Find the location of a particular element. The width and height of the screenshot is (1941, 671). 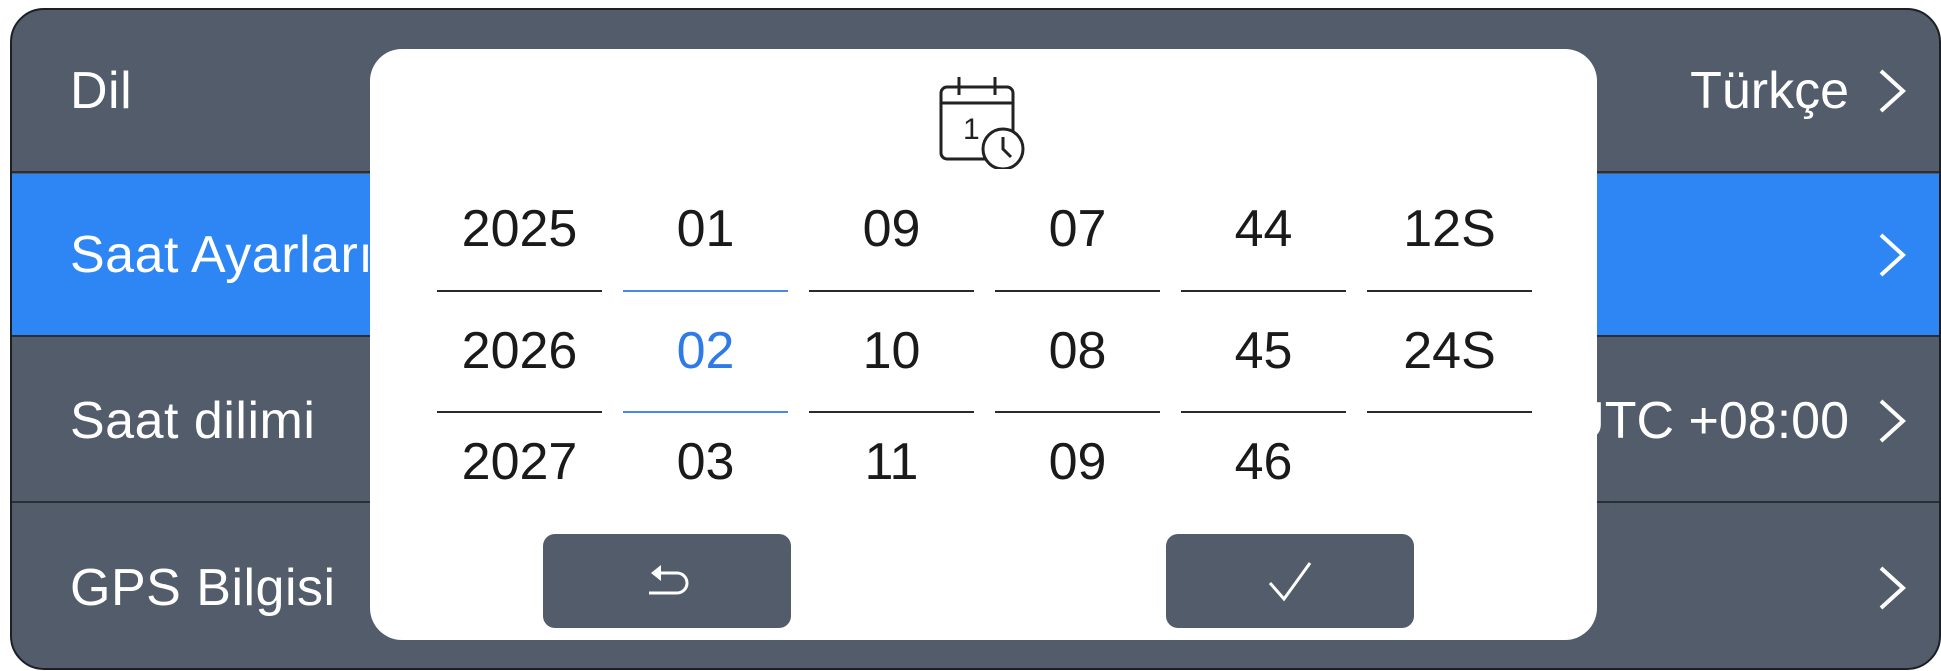

row-label: Saat dilimi is located at coordinates (193, 420).